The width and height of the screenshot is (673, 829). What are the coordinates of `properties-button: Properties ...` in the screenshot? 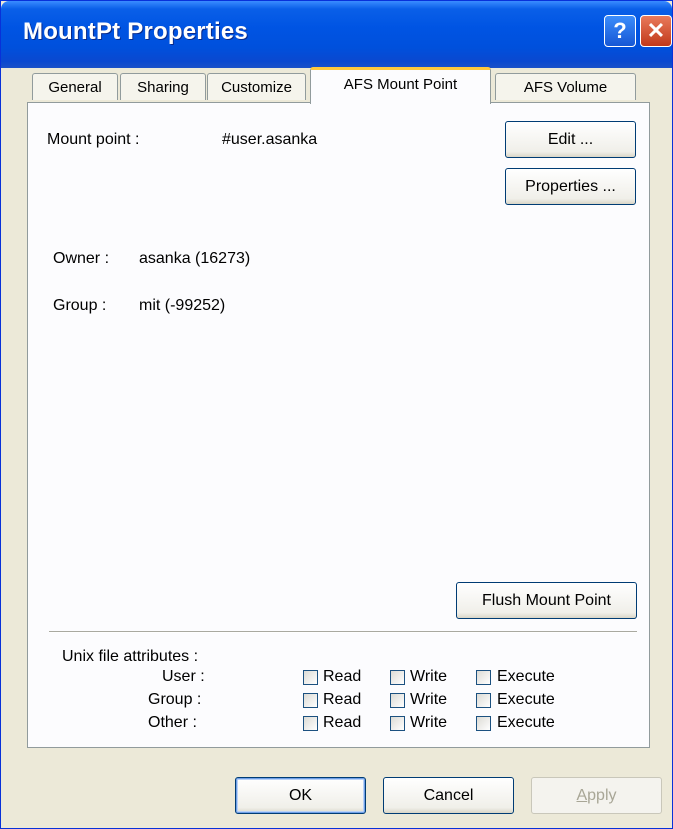 It's located at (570, 186).